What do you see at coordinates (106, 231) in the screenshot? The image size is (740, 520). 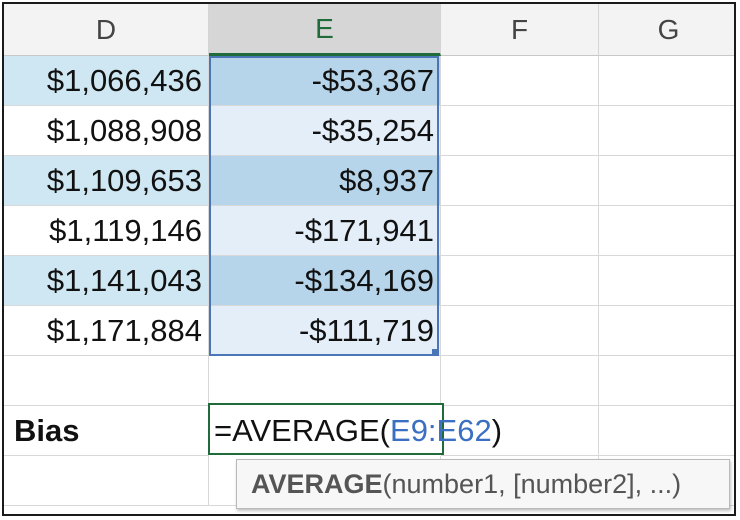 I see `cell-d-row-4: $1,119,146` at bounding box center [106, 231].